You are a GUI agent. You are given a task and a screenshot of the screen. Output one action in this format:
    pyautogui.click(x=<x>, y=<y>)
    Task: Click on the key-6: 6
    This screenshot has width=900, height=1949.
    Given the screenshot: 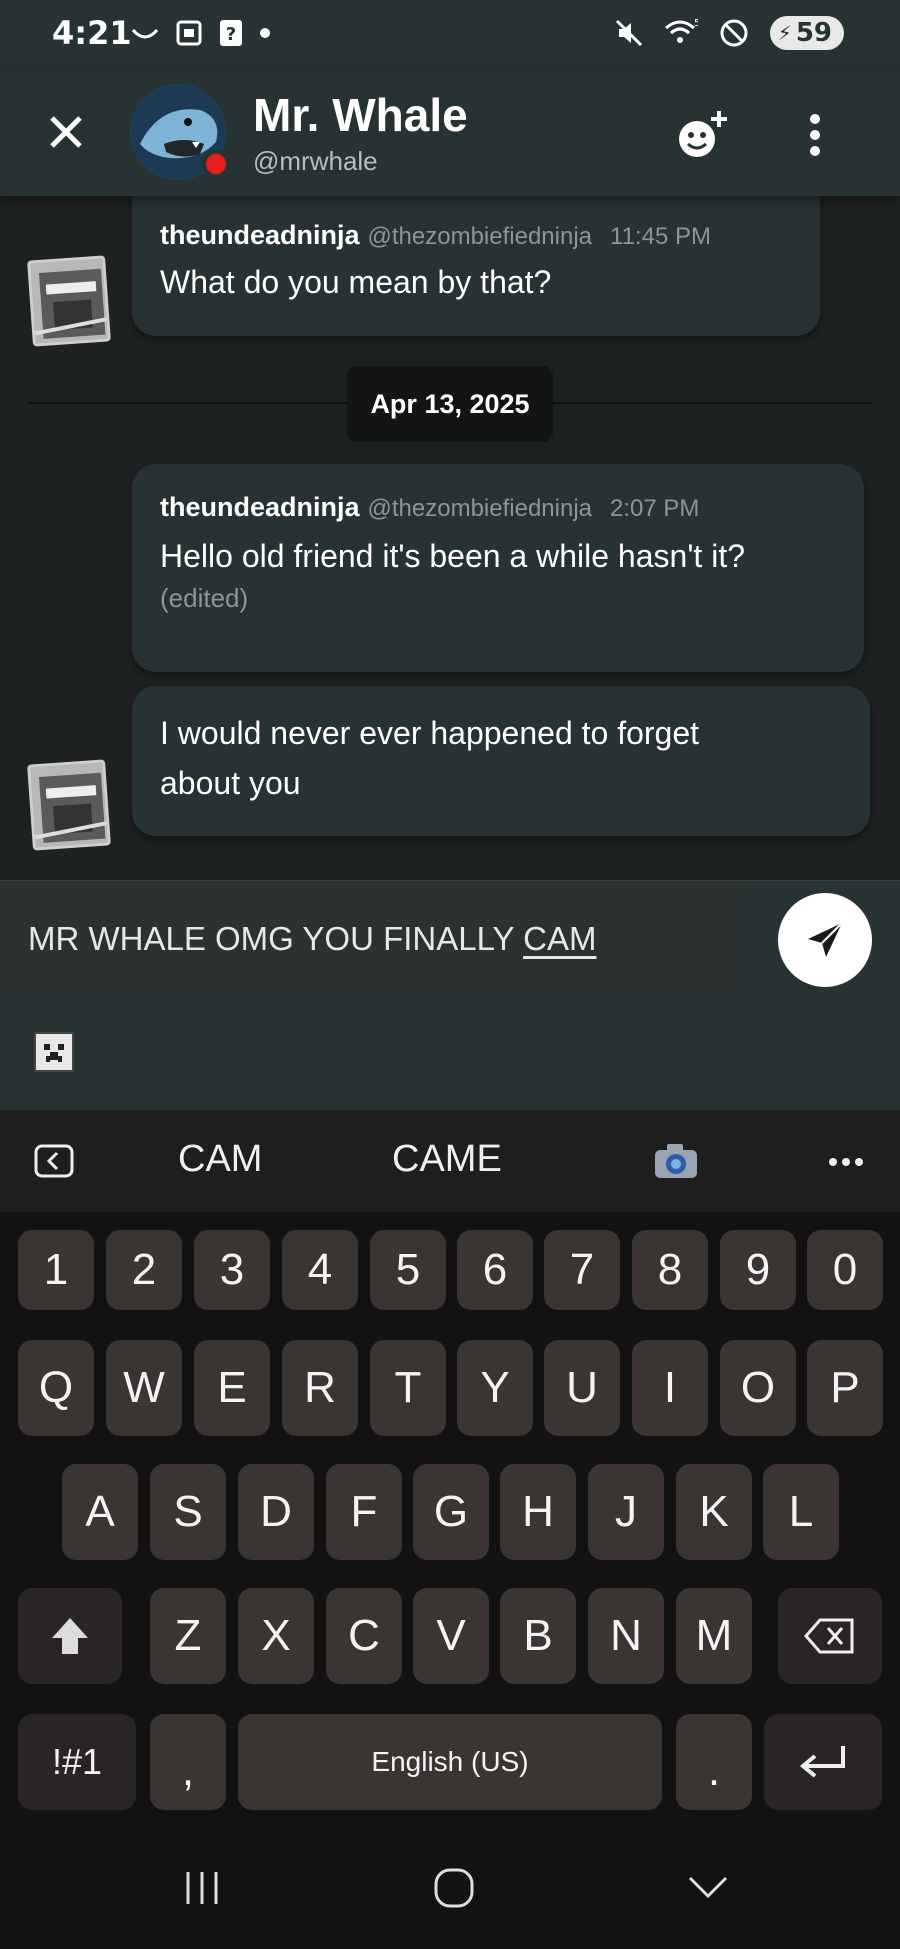 What is the action you would take?
    pyautogui.click(x=495, y=1270)
    